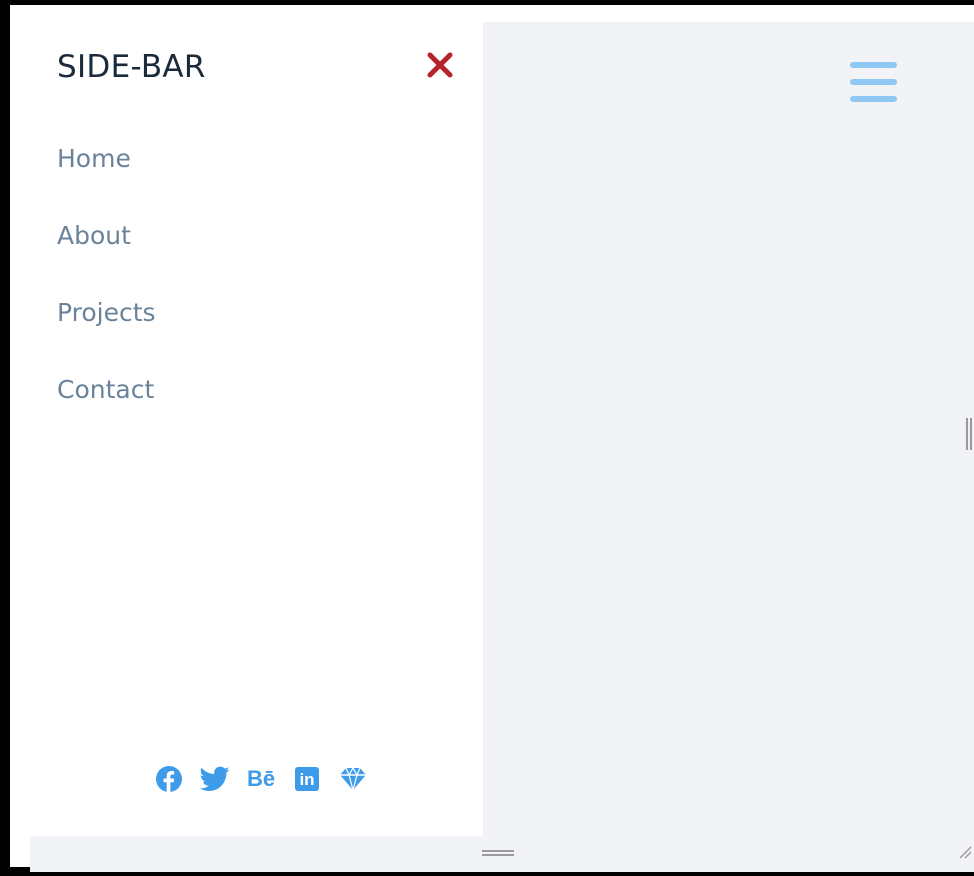 This screenshot has height=876, width=974. I want to click on linkedin-icon: in, so click(307, 779).